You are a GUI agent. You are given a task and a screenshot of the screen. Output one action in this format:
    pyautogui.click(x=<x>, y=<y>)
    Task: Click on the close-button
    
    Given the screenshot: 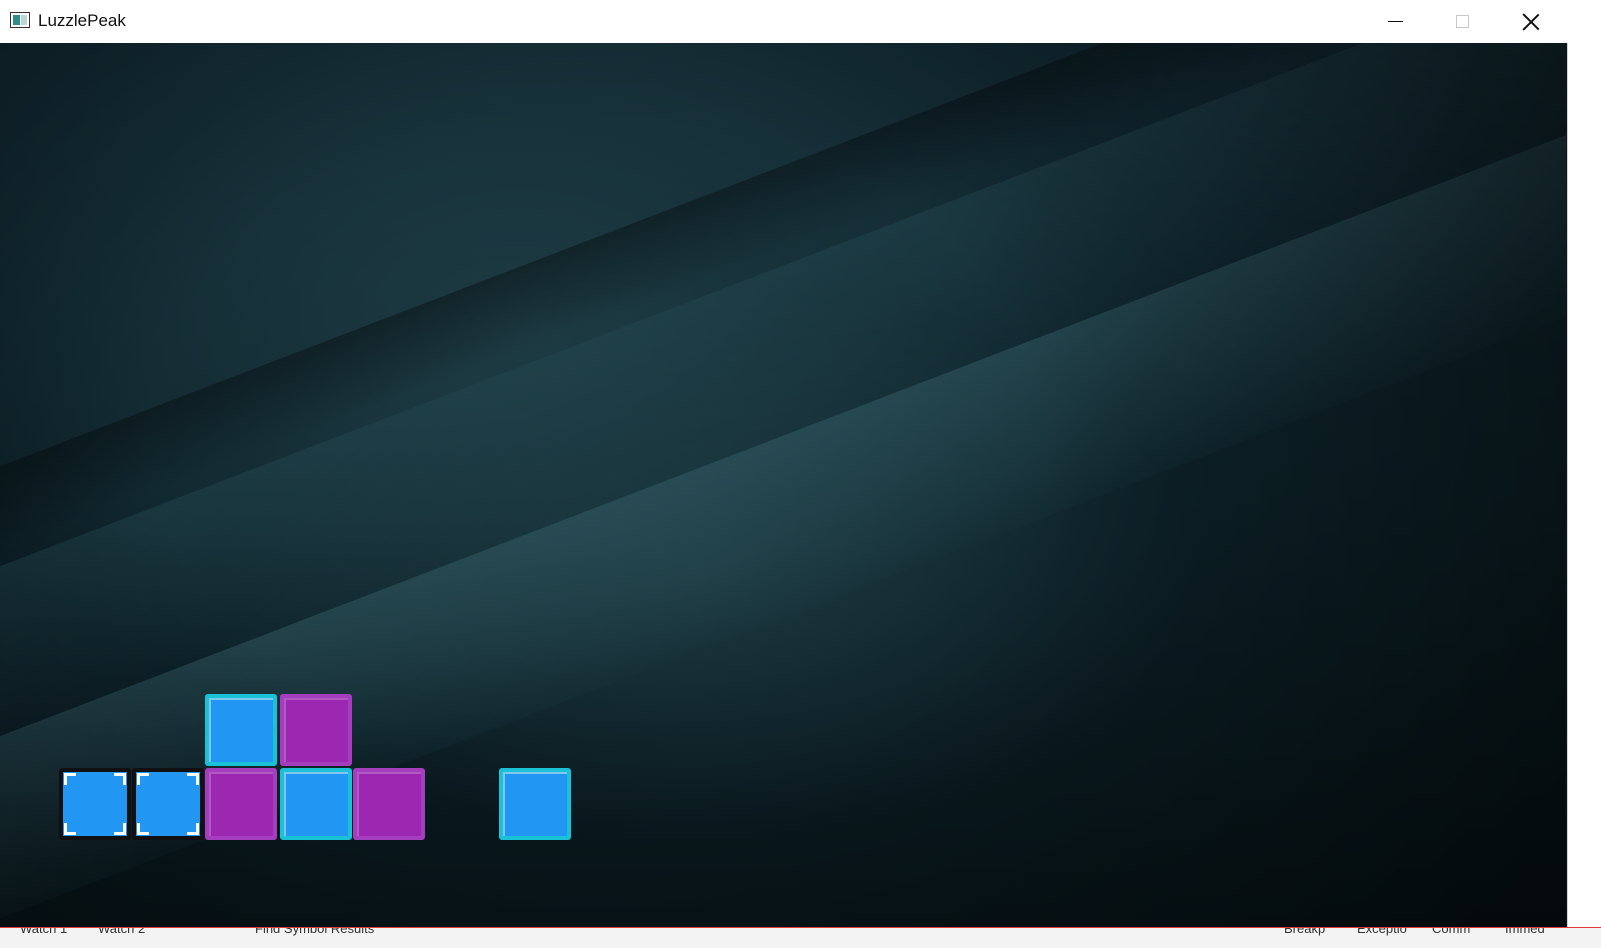 What is the action you would take?
    pyautogui.click(x=1531, y=21)
    